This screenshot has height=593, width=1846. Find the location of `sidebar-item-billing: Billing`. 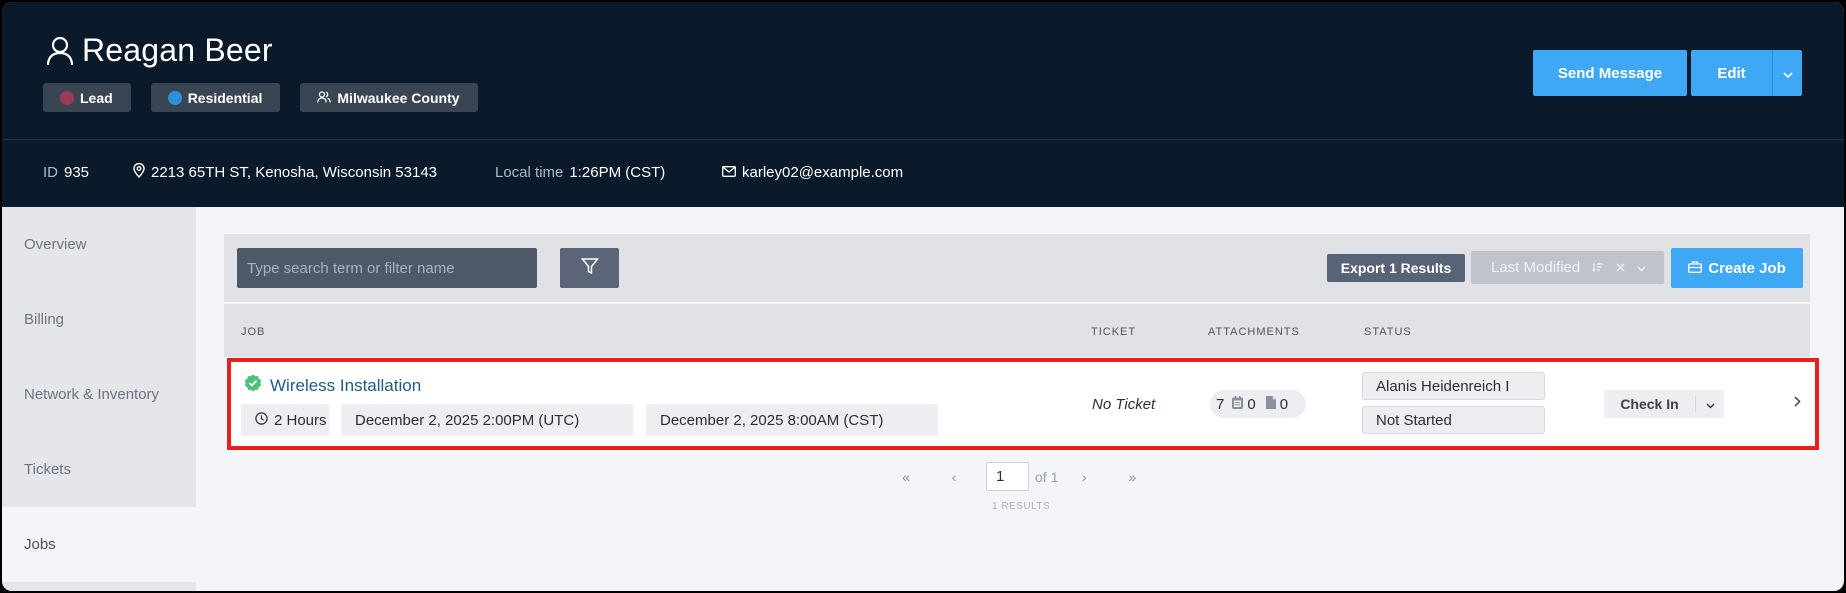

sidebar-item-billing: Billing is located at coordinates (99, 319).